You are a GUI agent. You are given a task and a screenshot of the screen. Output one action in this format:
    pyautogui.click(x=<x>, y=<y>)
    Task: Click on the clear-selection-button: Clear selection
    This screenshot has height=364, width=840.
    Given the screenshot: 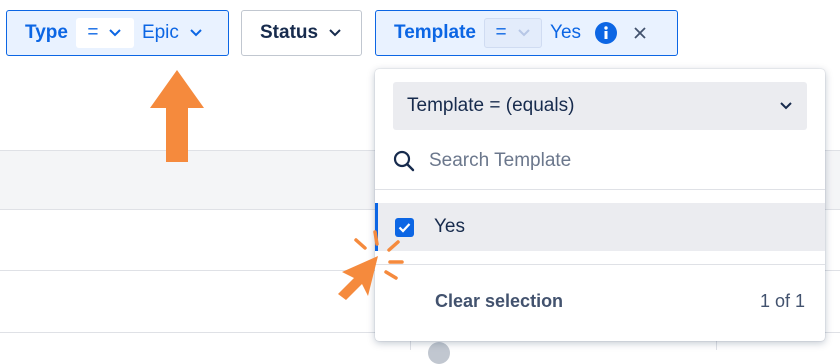 What is the action you would take?
    pyautogui.click(x=499, y=301)
    